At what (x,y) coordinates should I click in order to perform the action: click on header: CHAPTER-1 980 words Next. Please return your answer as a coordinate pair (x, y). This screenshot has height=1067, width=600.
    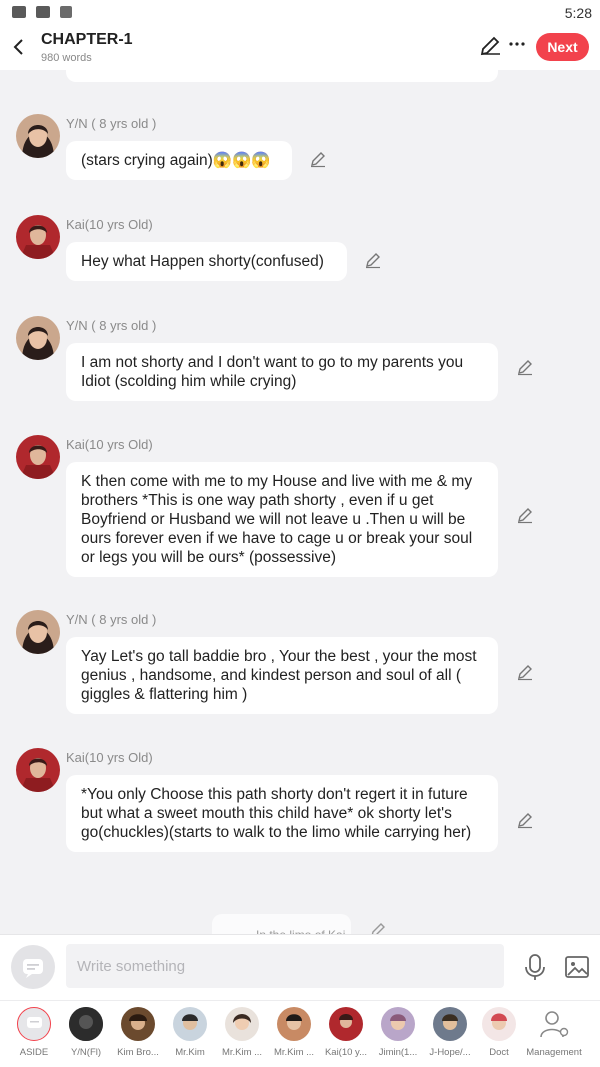
    Looking at the image, I should click on (300, 48).